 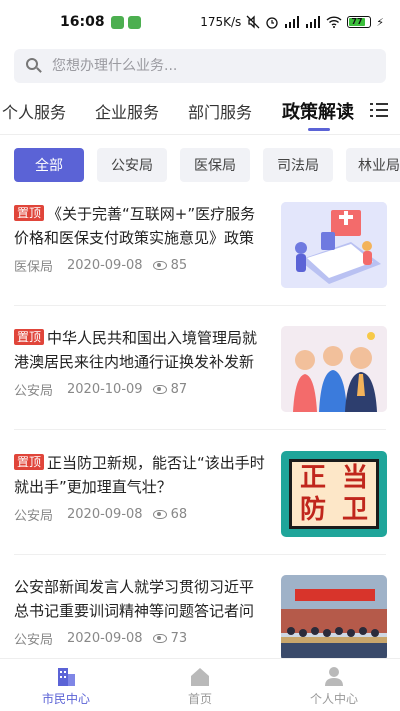 What do you see at coordinates (125, 22) in the screenshot?
I see `notification-icons` at bounding box center [125, 22].